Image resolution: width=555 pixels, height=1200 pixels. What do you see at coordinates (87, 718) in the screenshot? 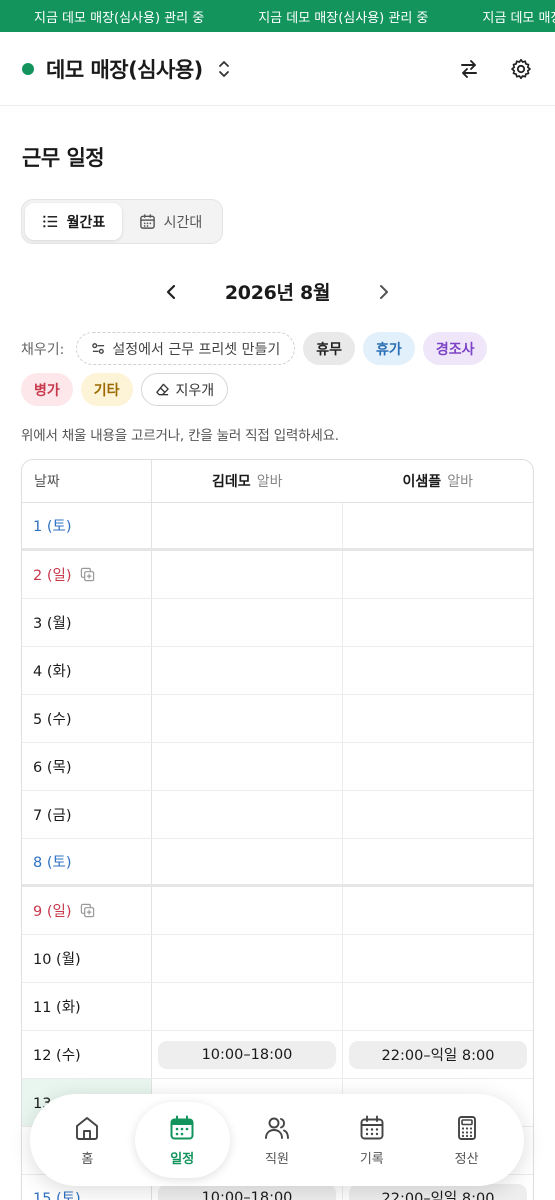
I see `date-cell: 5 (수)` at bounding box center [87, 718].